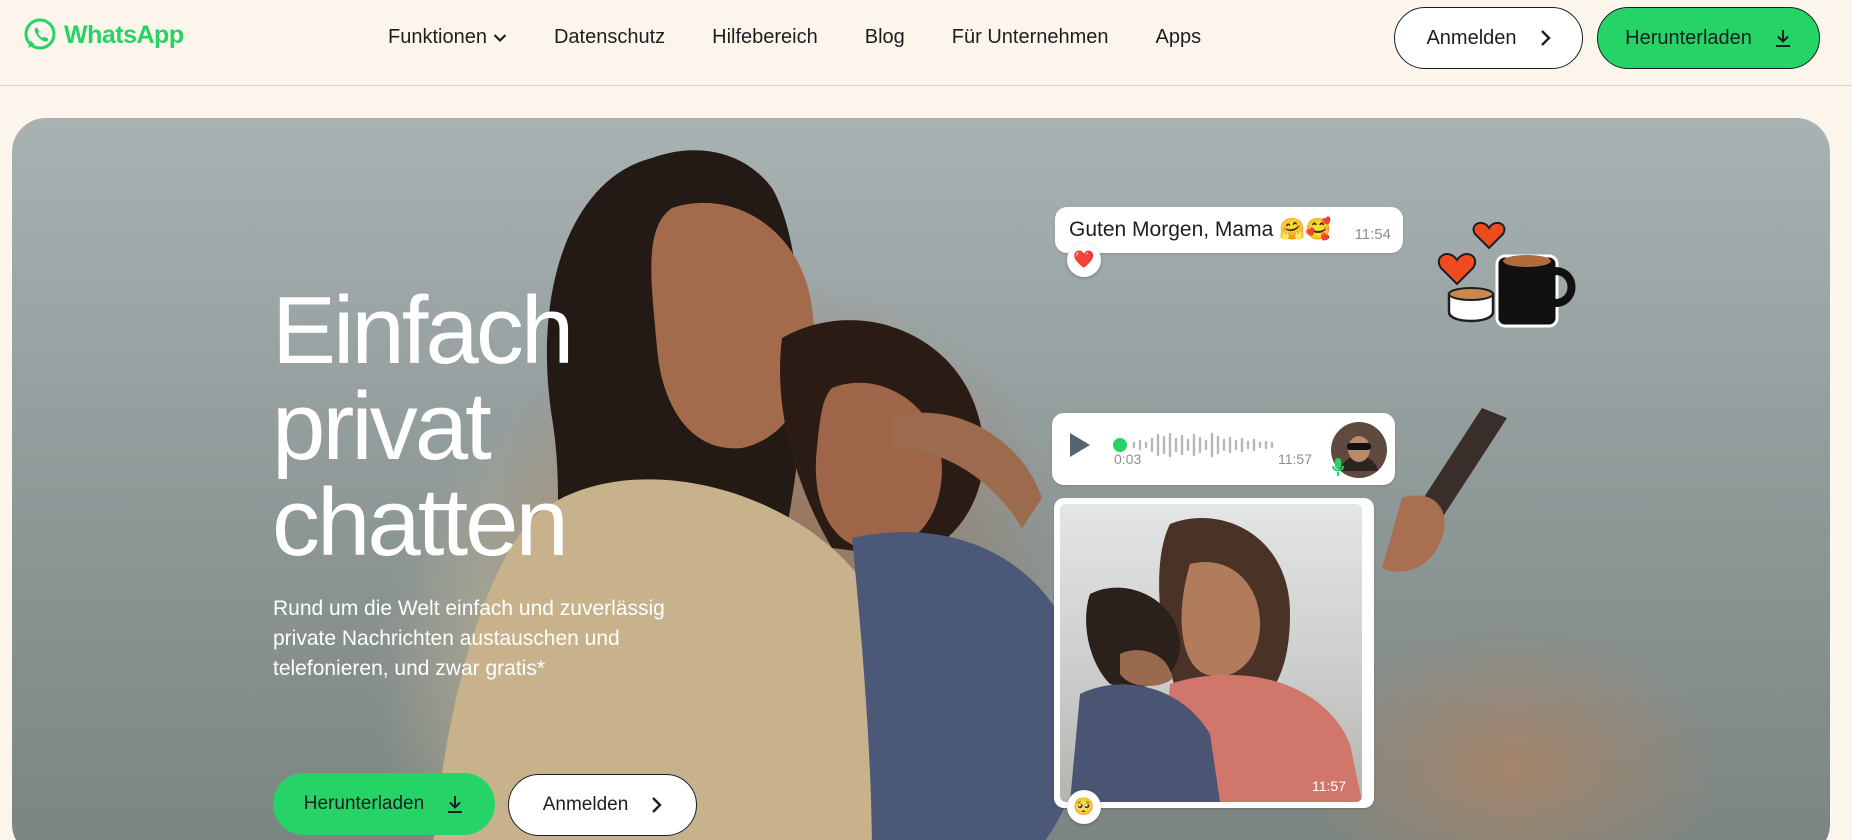  I want to click on menu-item-hilfebereich: Hilfebereich, so click(765, 37).